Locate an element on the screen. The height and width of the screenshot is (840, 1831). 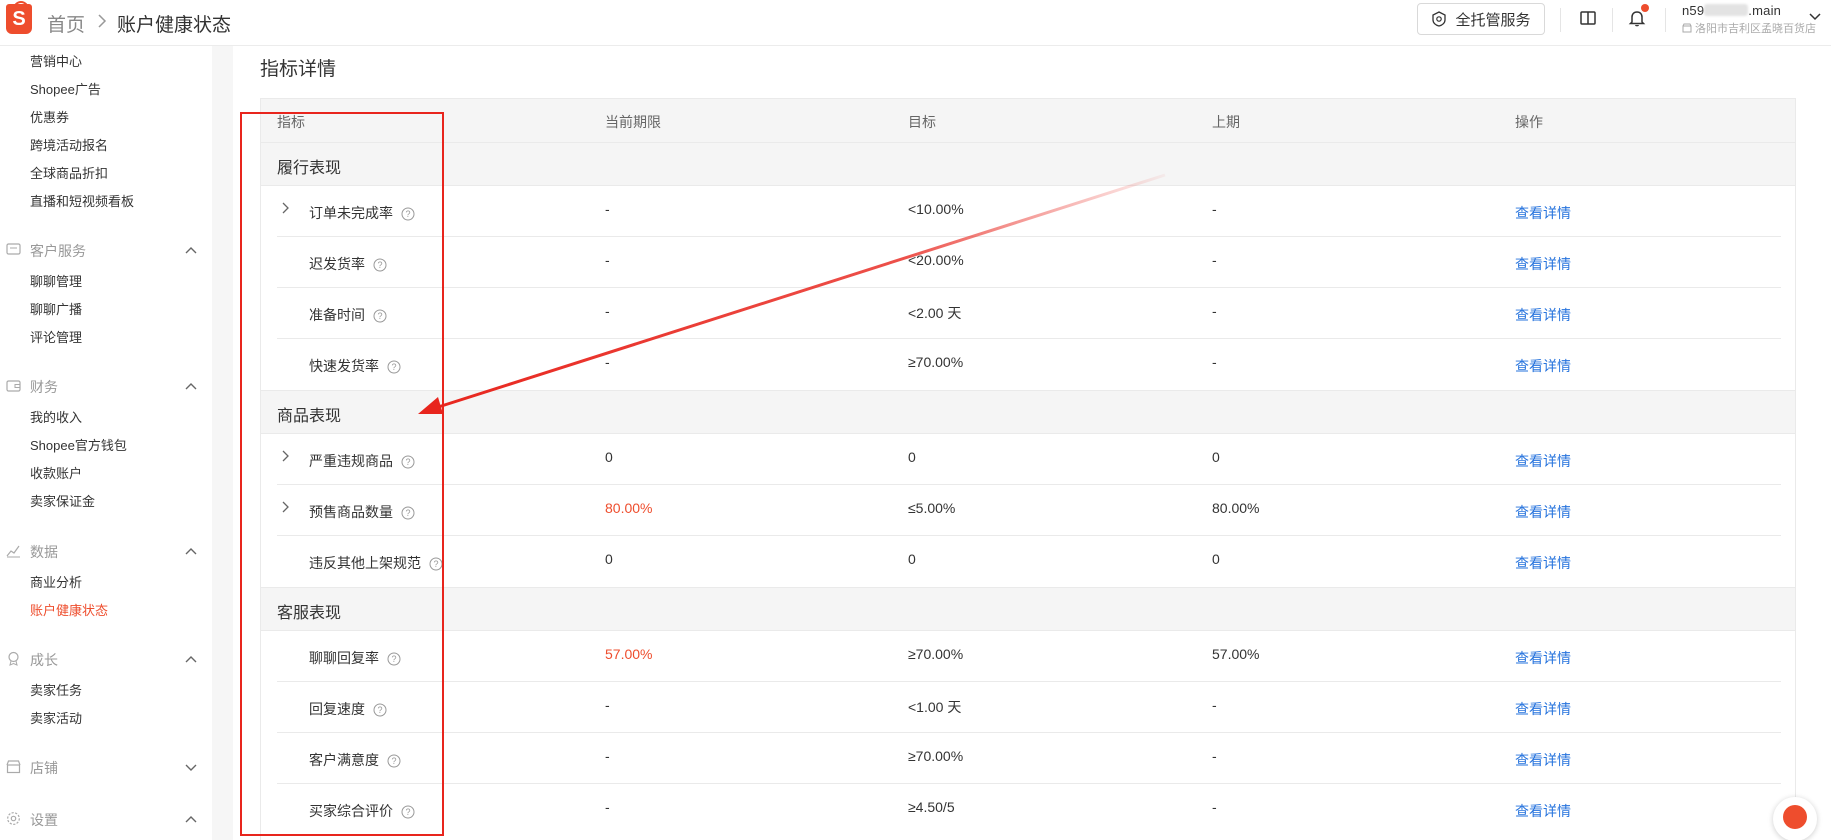
account-name-prefix: n59 is located at coordinates (1693, 10).